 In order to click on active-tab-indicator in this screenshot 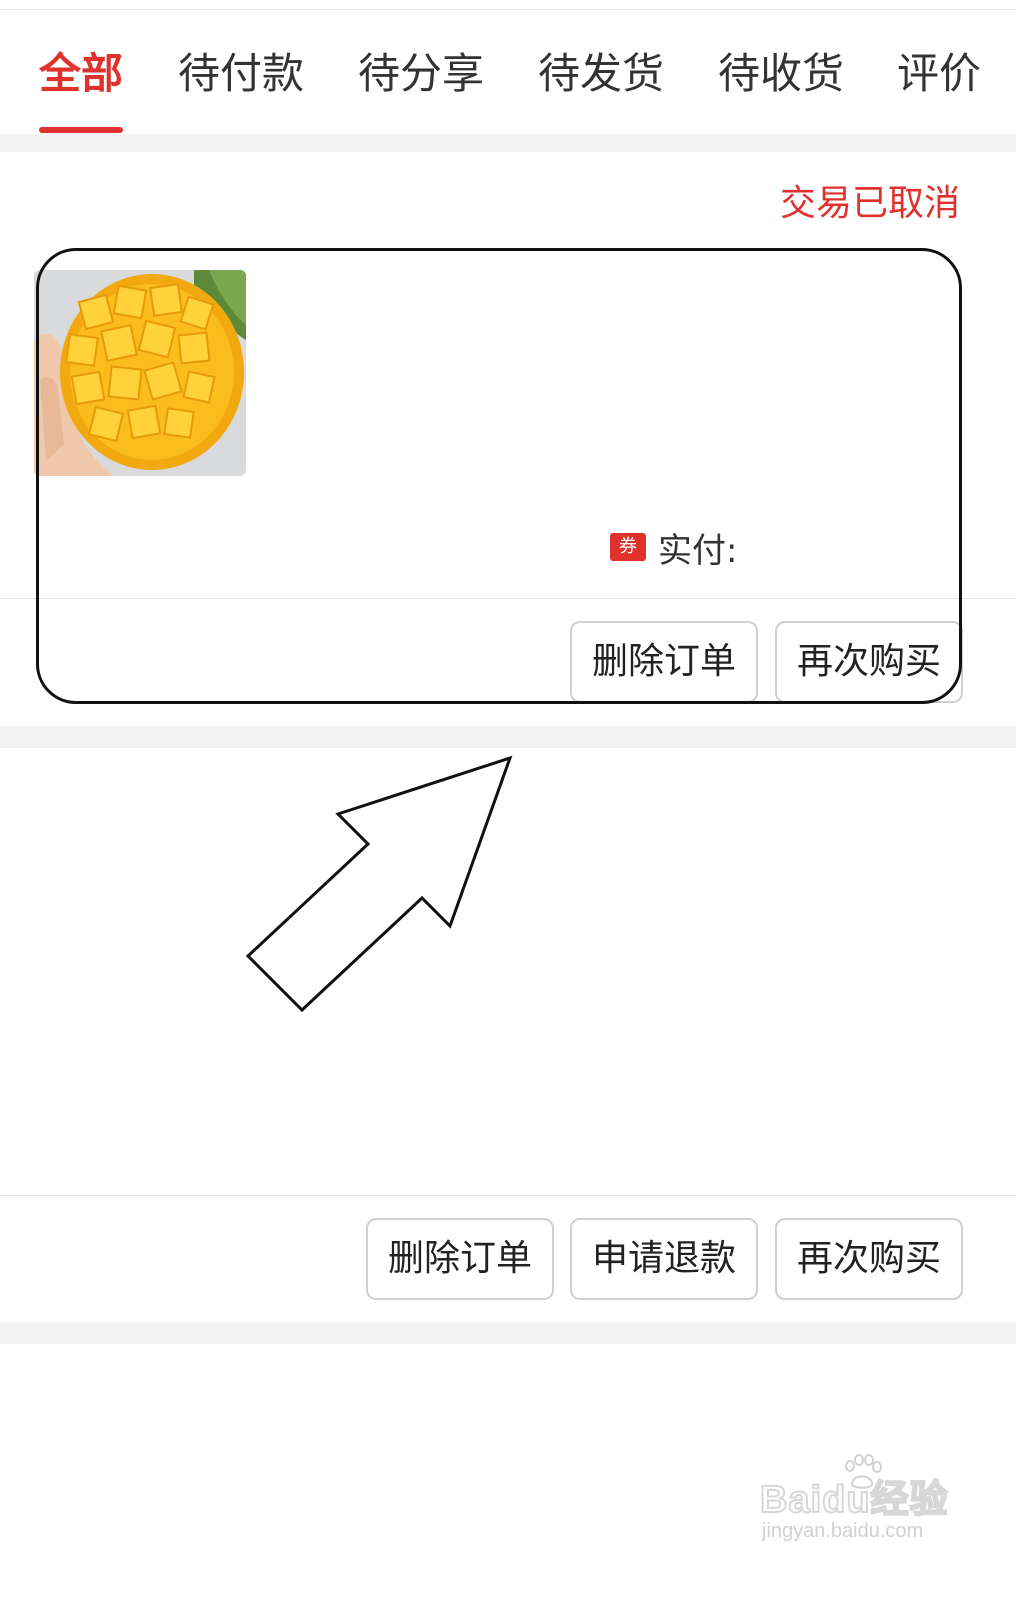, I will do `click(81, 130)`.